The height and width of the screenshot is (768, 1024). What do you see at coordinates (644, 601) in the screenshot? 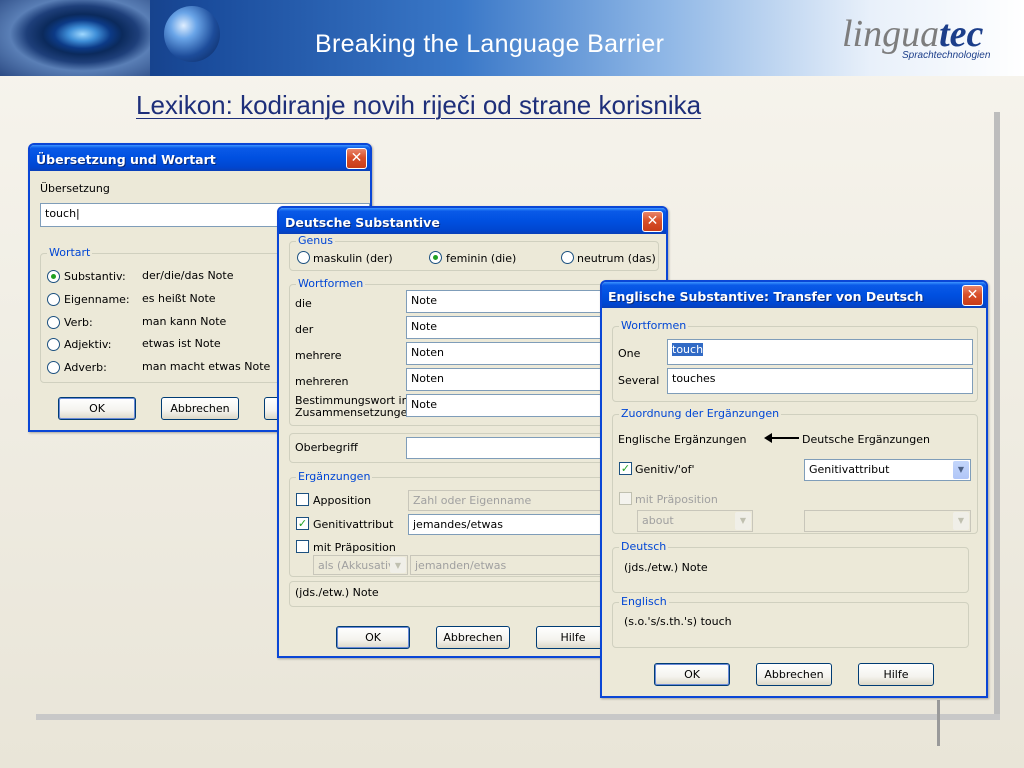
I see `group-caption: Englisch` at bounding box center [644, 601].